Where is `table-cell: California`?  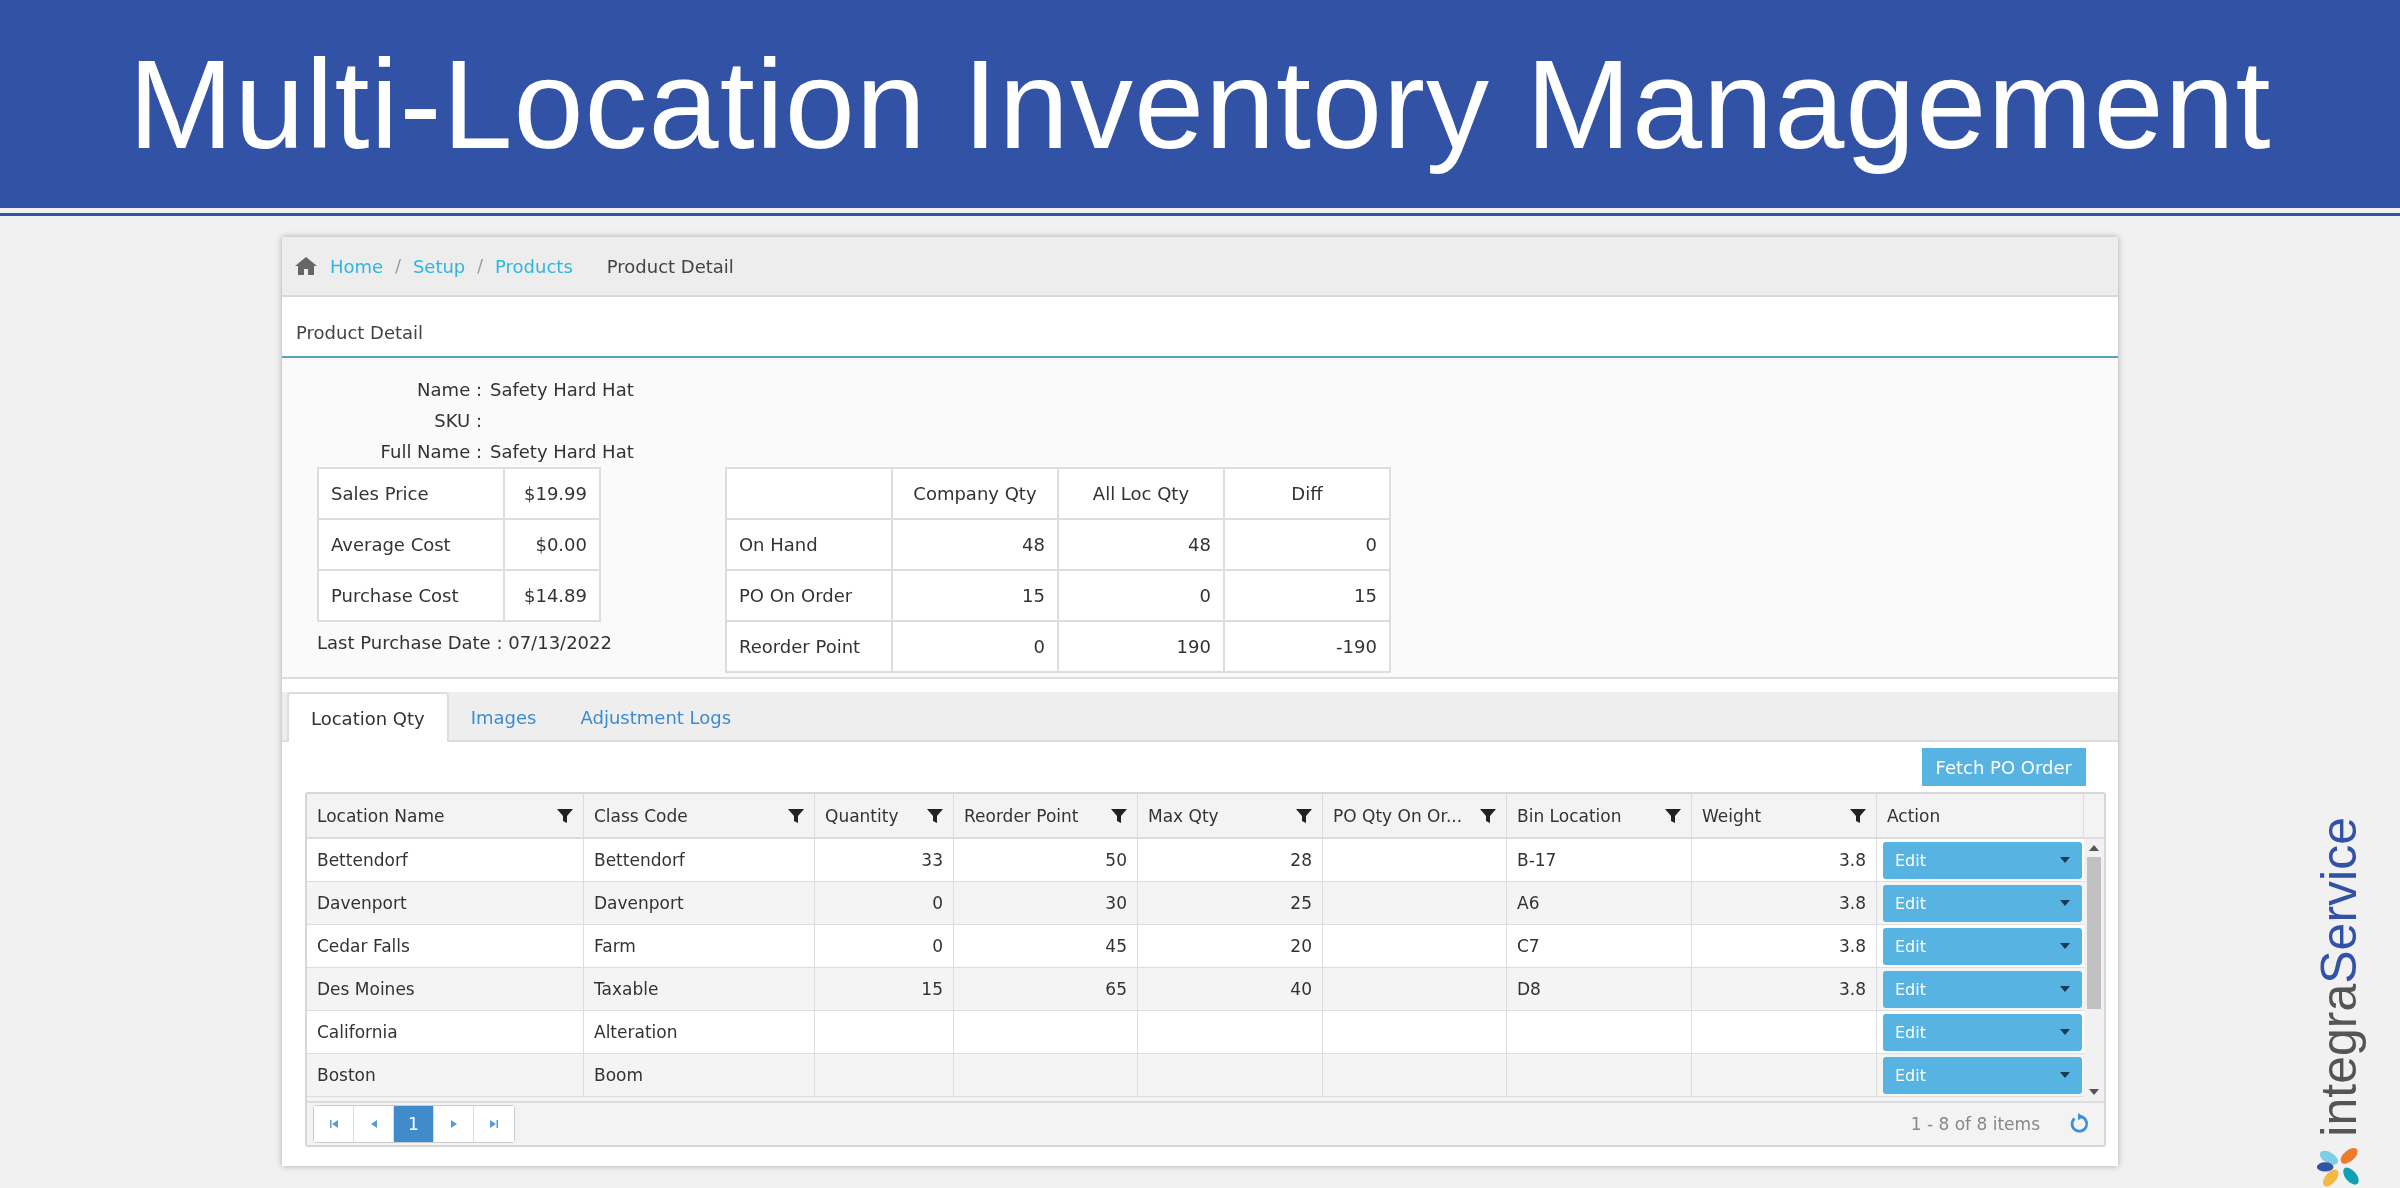
table-cell: California is located at coordinates (357, 1032).